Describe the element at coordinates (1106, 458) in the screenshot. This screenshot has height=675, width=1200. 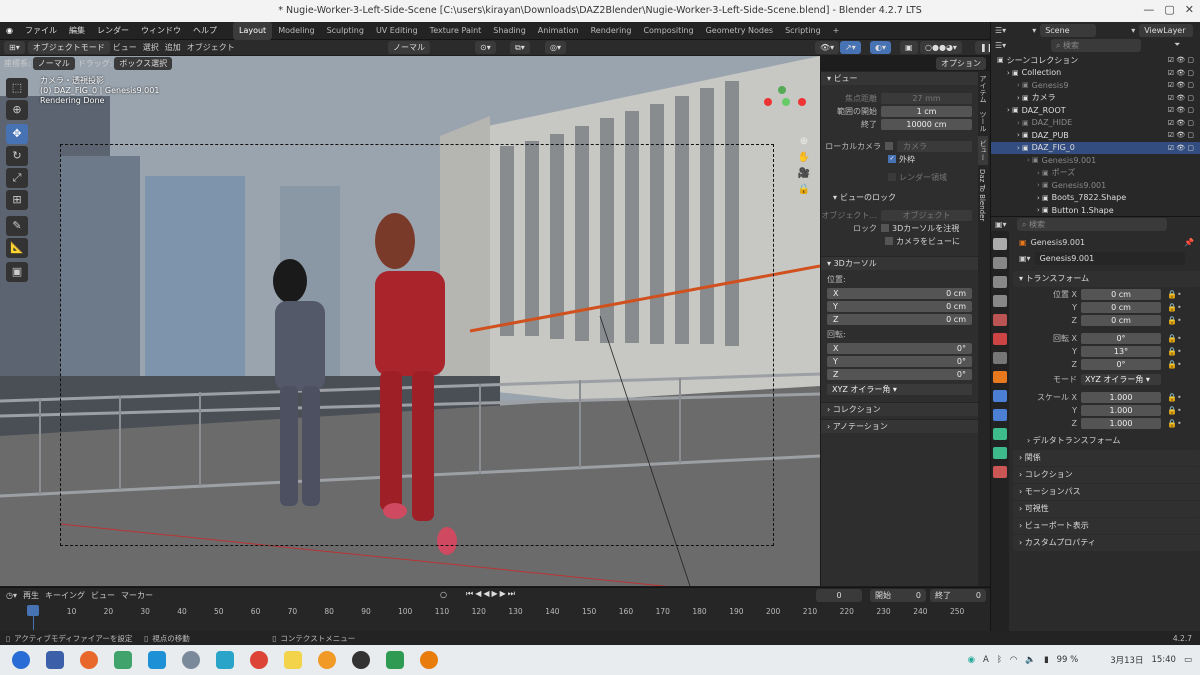
I see `relations-section-header: › 関係` at that location.